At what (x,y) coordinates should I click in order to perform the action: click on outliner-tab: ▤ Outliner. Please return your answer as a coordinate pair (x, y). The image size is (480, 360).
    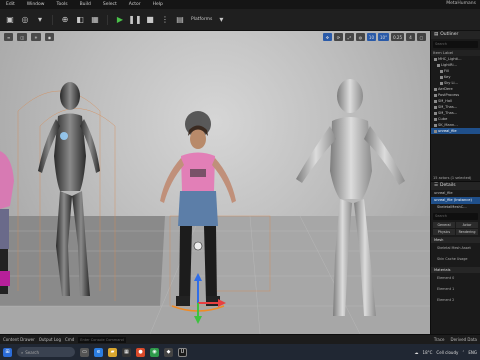
    Looking at the image, I should click on (455, 35).